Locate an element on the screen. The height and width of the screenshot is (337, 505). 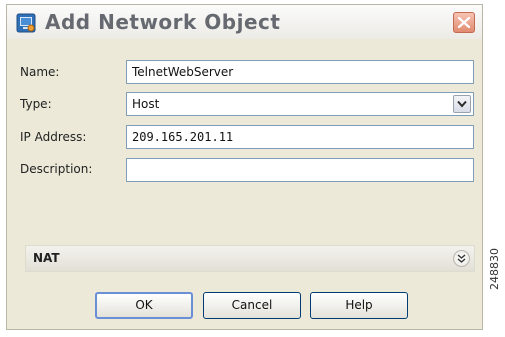
ok-button: OK is located at coordinates (144, 305).